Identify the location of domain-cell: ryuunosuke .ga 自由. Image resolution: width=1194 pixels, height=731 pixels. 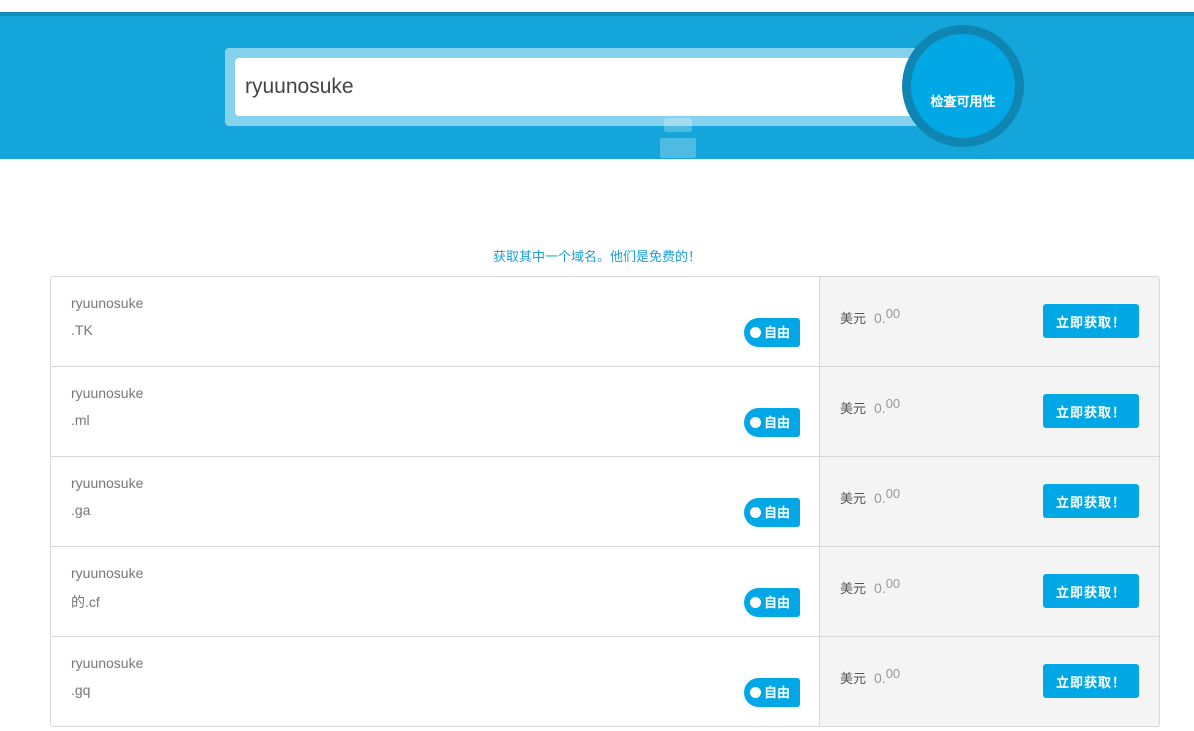
(435, 501).